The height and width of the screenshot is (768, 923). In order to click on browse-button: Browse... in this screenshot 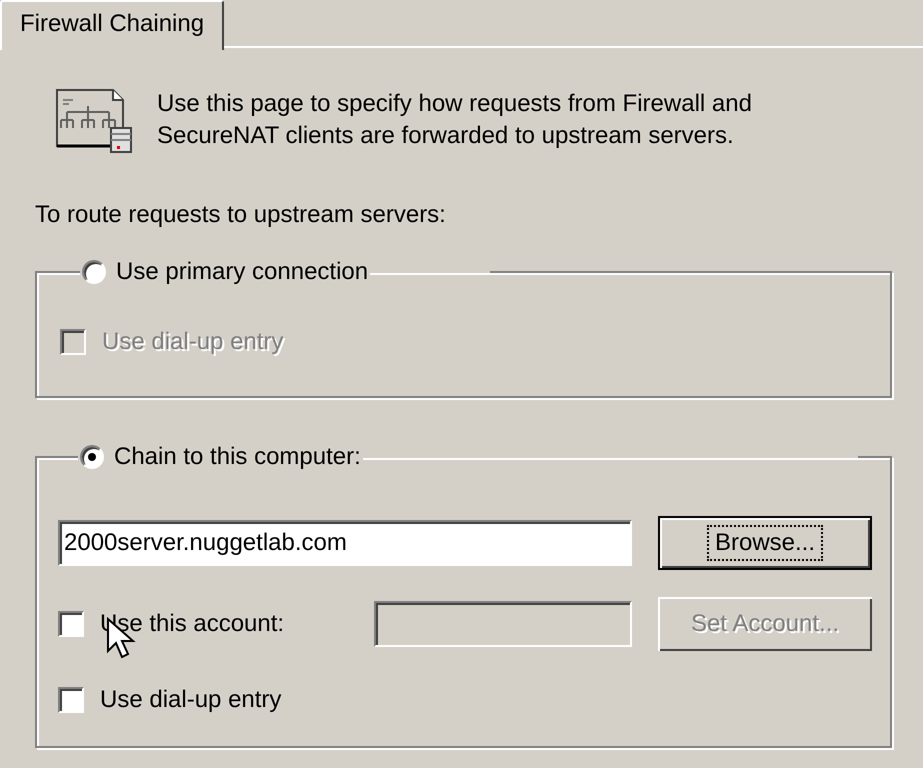, I will do `click(765, 543)`.